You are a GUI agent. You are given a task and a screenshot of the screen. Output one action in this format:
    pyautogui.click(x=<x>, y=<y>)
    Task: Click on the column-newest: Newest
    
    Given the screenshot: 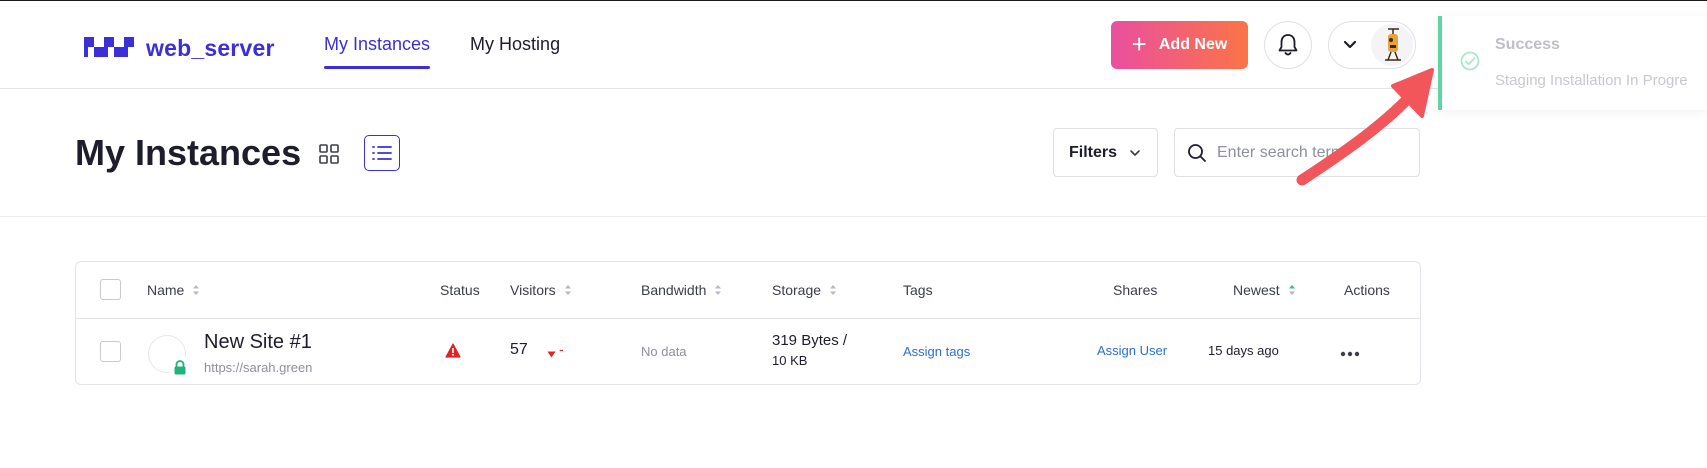 What is the action you would take?
    pyautogui.click(x=1264, y=290)
    